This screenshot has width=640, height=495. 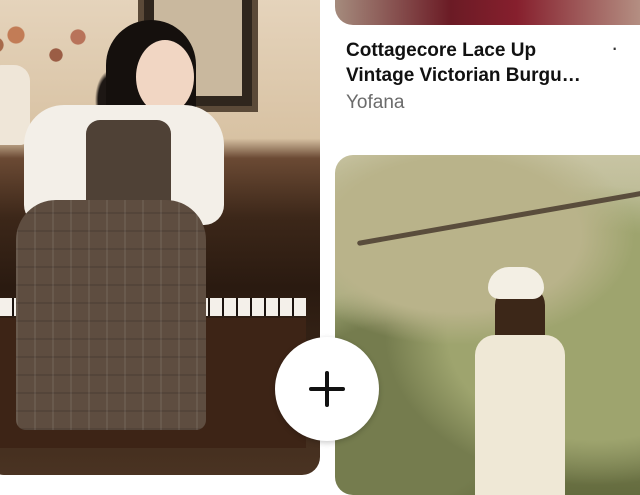 I want to click on plus-icon, so click(x=327, y=389).